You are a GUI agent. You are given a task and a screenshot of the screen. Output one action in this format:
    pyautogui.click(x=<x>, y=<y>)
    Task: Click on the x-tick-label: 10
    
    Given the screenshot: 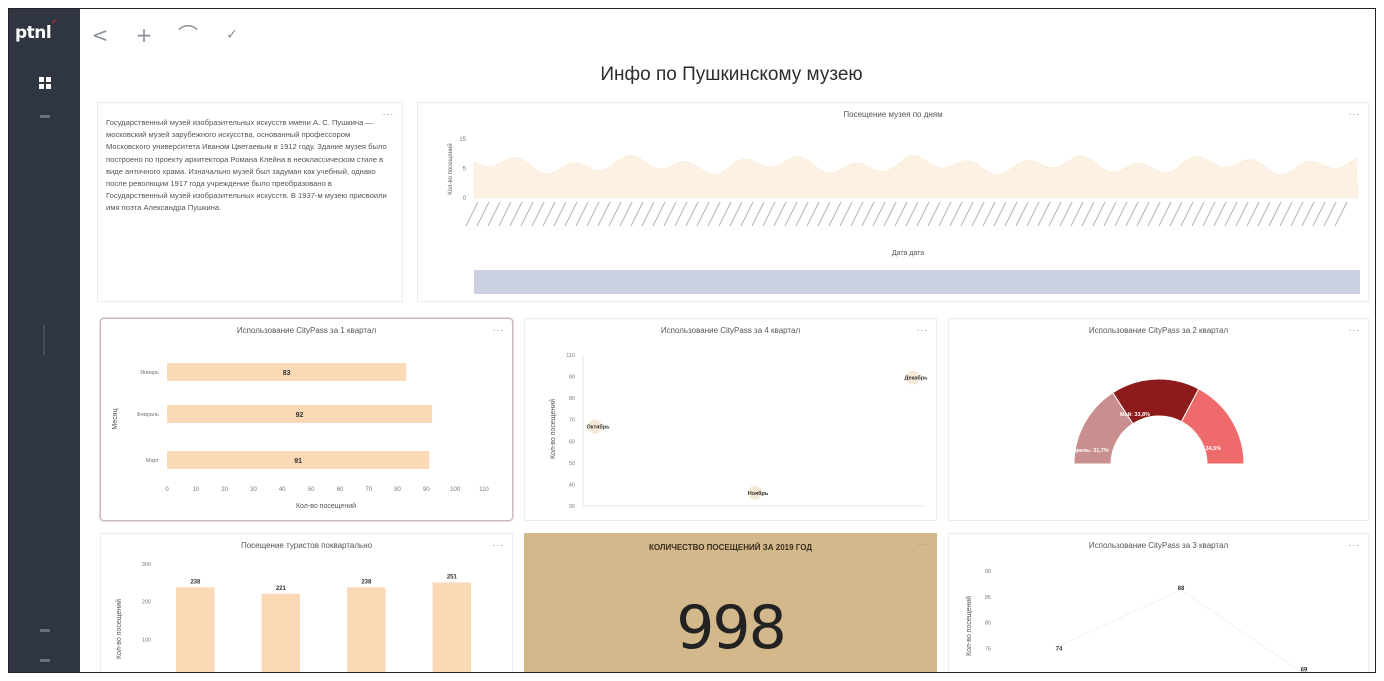 What is the action you would take?
    pyautogui.click(x=195, y=490)
    